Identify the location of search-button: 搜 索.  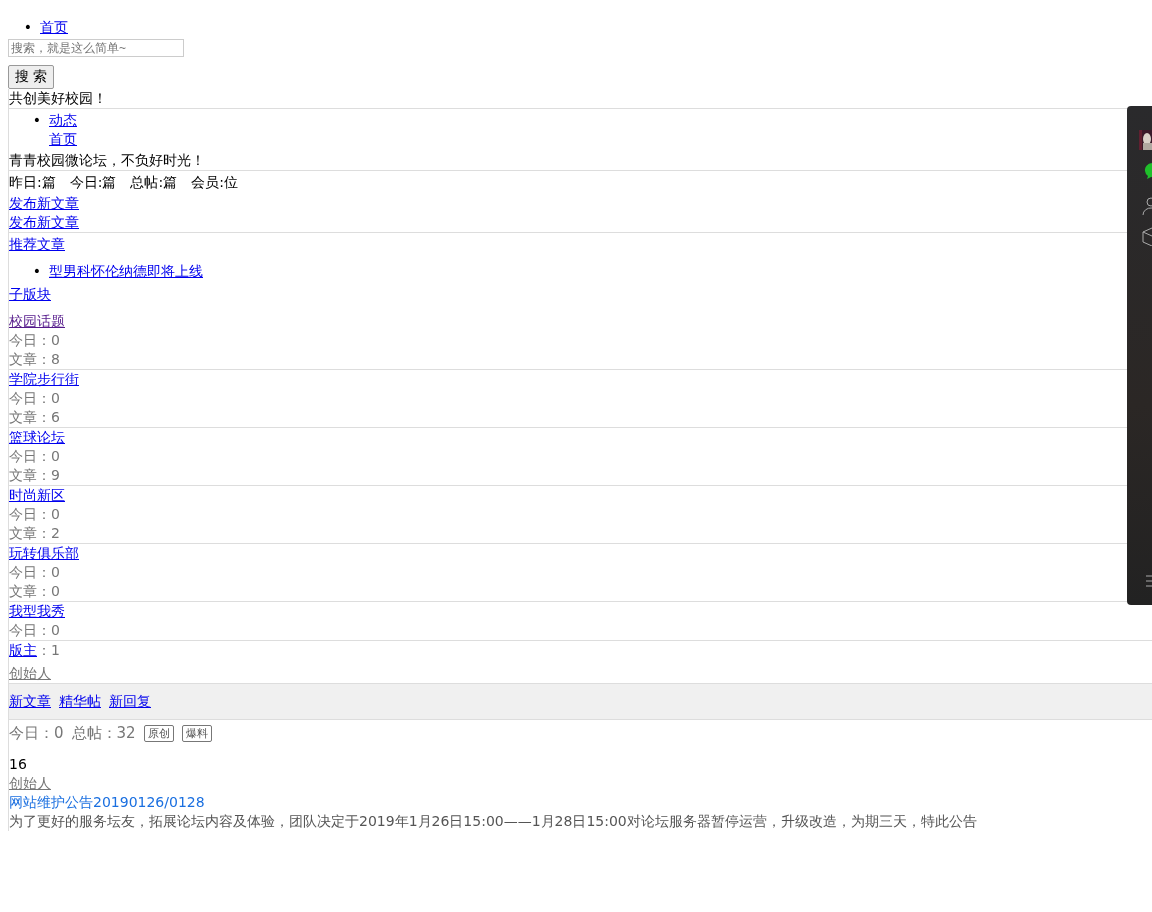
(31, 77).